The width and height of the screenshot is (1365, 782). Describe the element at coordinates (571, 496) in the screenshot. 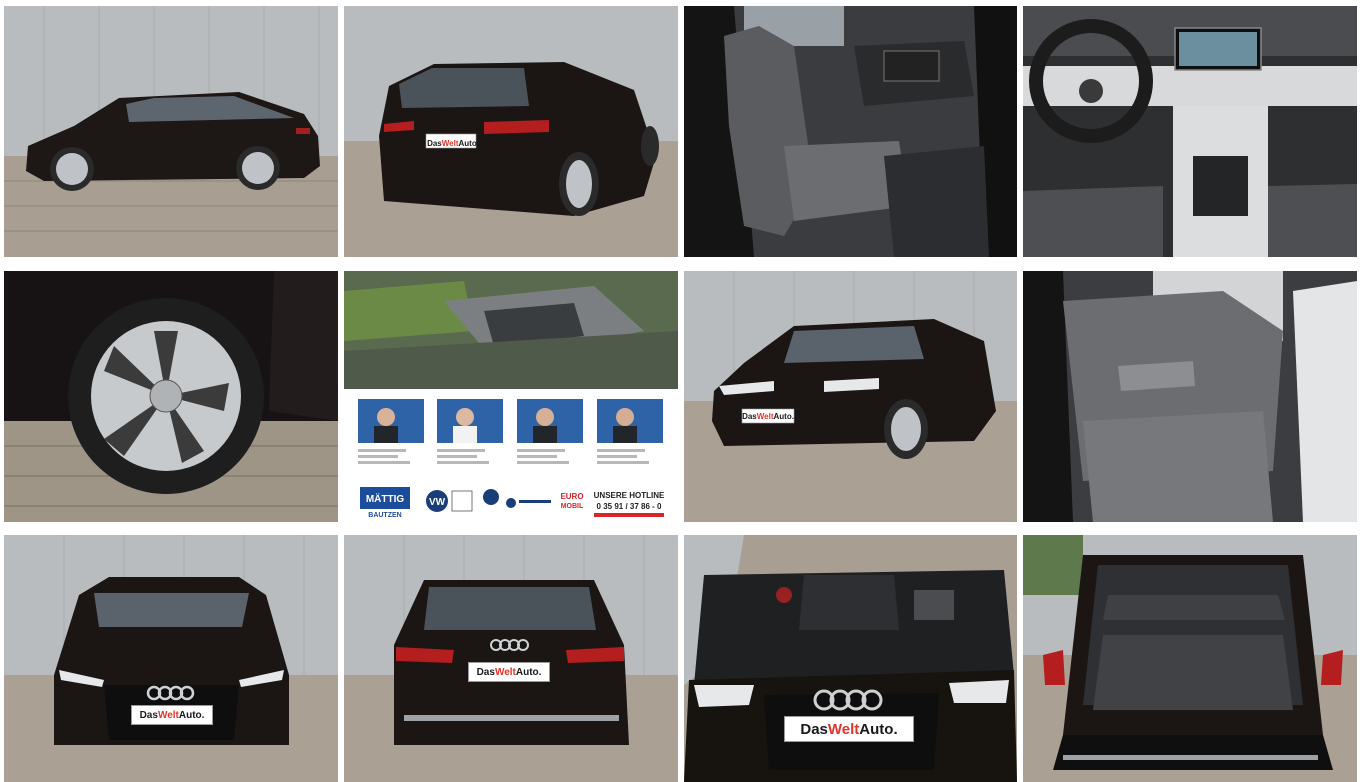

I see `euro-mobil-label: EURO` at that location.